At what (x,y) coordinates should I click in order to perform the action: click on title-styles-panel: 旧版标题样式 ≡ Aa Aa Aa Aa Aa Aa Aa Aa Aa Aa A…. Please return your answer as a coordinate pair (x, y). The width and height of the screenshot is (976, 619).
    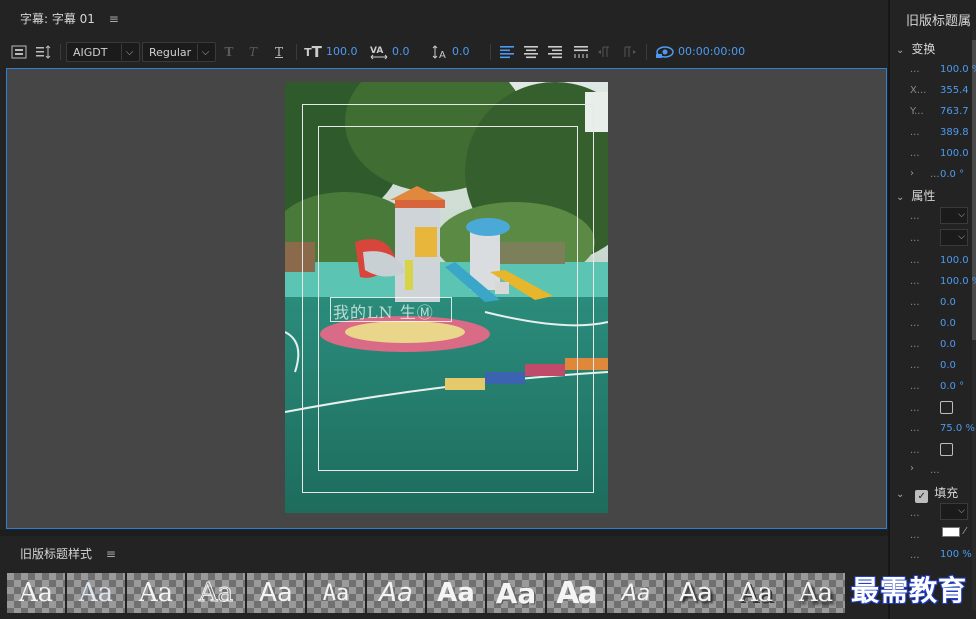
    Looking at the image, I should click on (444, 577).